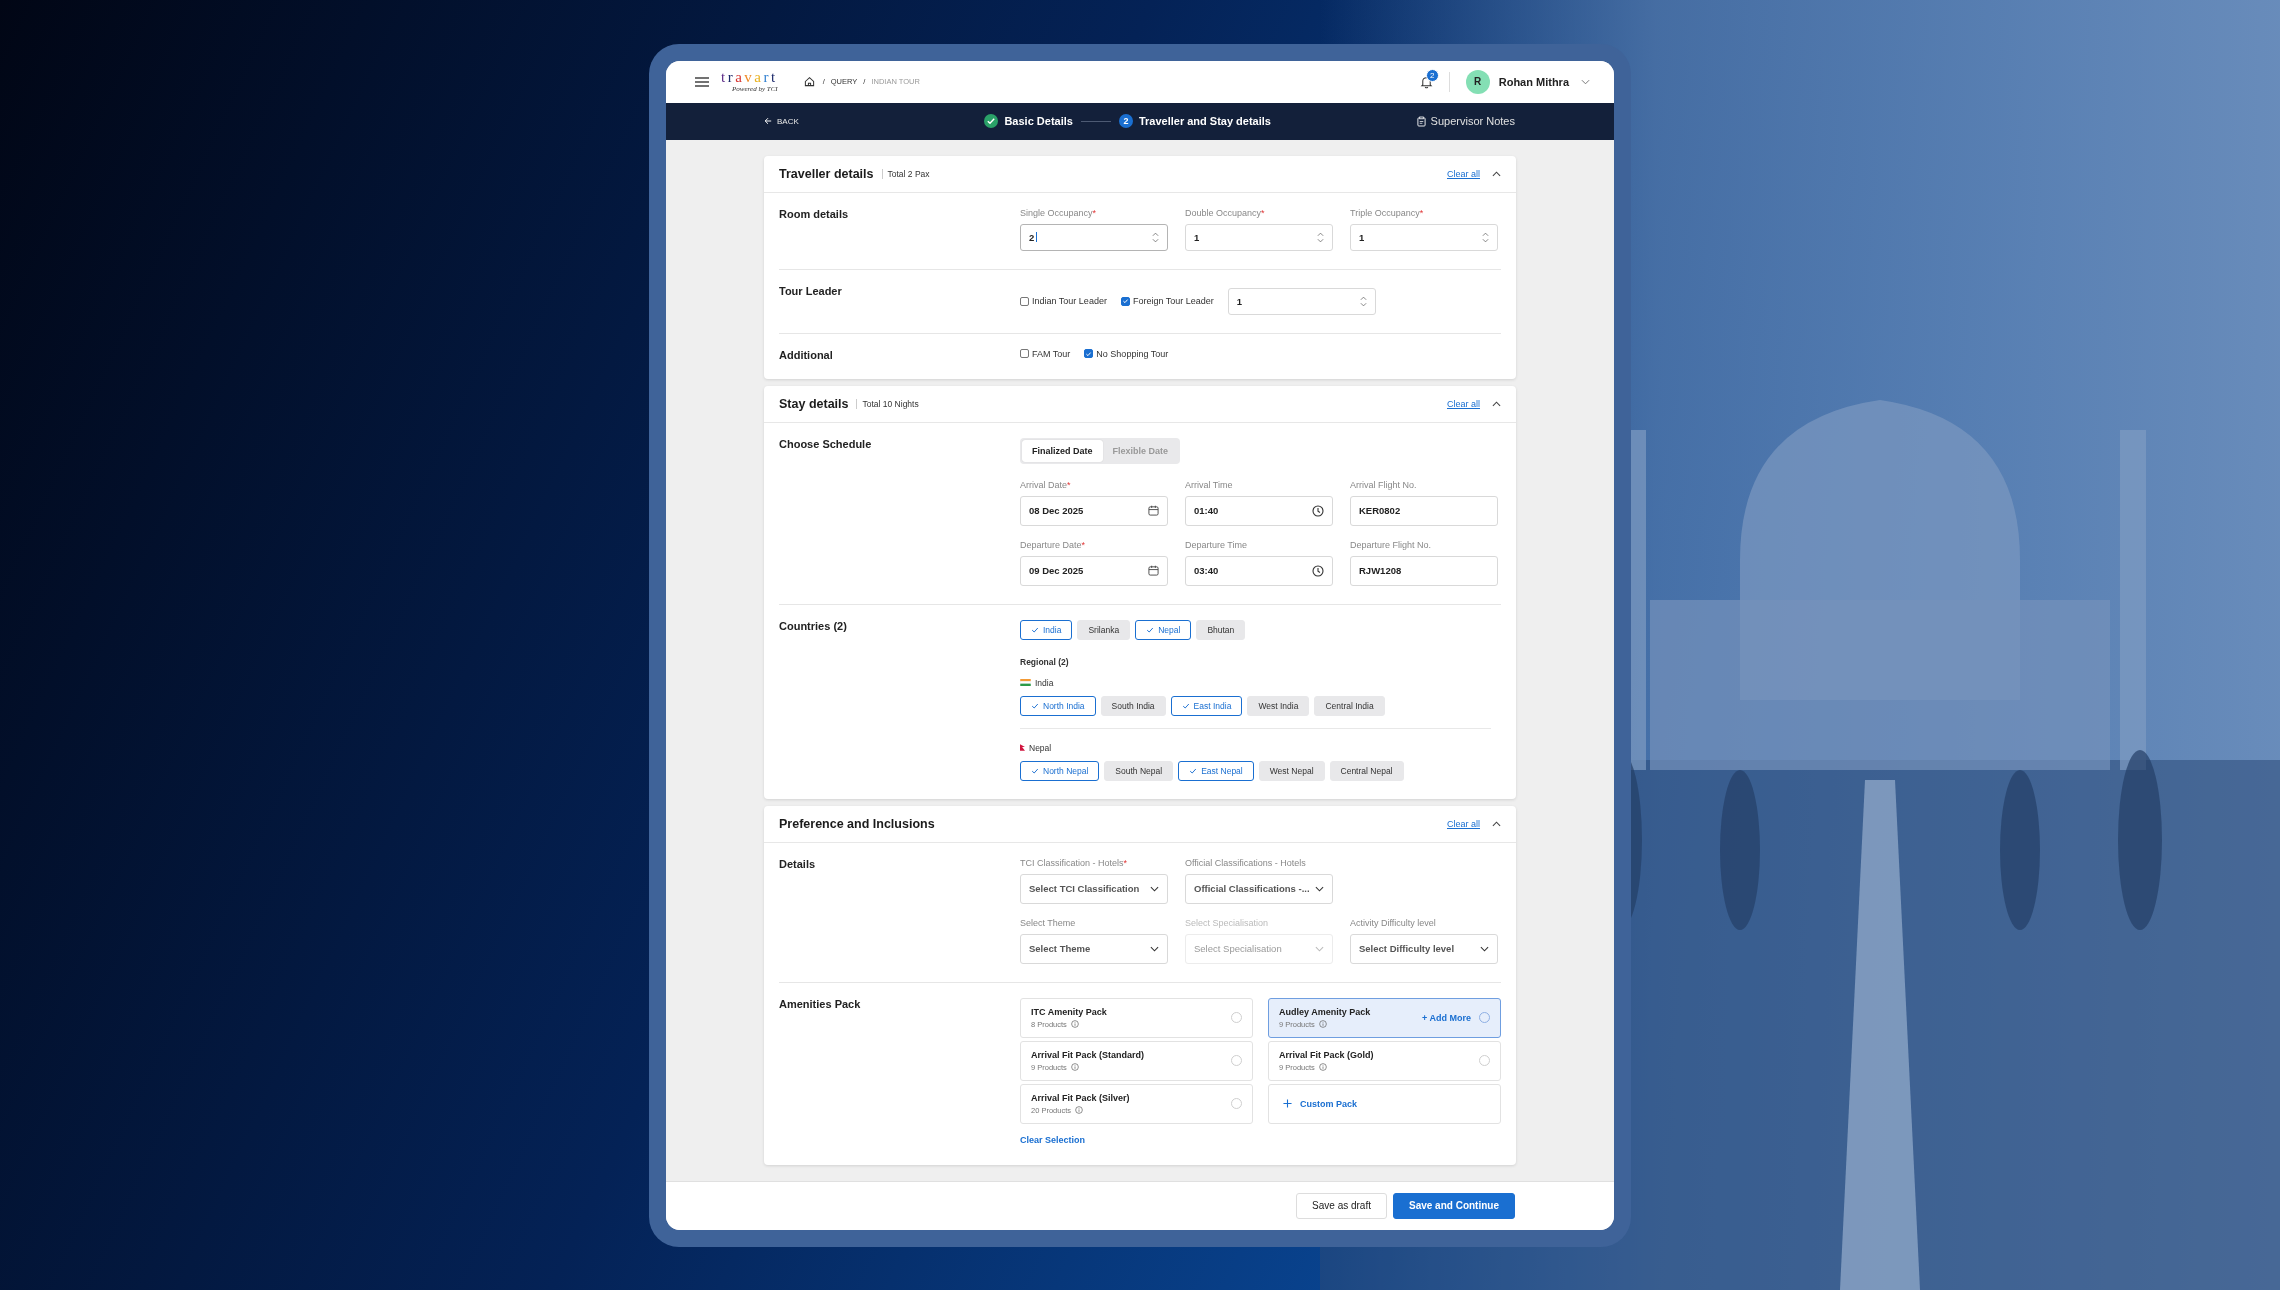 This screenshot has height=1290, width=2280. What do you see at coordinates (1246, 862) in the screenshot?
I see `field-label: Official Classifications - Hotels` at bounding box center [1246, 862].